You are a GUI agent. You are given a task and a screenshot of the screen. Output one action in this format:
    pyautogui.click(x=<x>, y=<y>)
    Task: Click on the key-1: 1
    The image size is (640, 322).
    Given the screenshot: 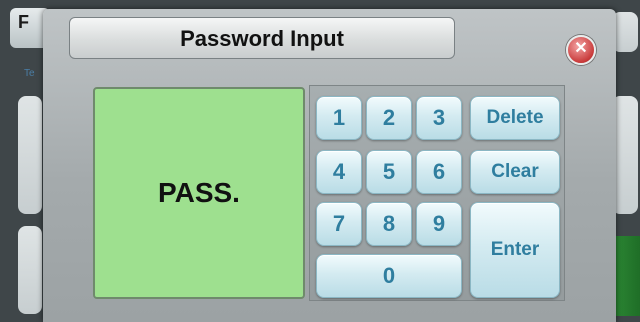 What is the action you would take?
    pyautogui.click(x=339, y=118)
    